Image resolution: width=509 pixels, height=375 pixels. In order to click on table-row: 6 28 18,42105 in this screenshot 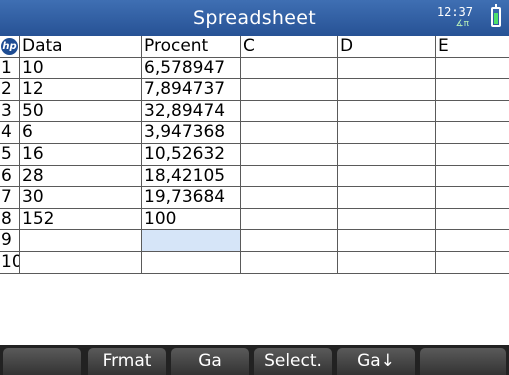, I will do `click(254, 176)`.